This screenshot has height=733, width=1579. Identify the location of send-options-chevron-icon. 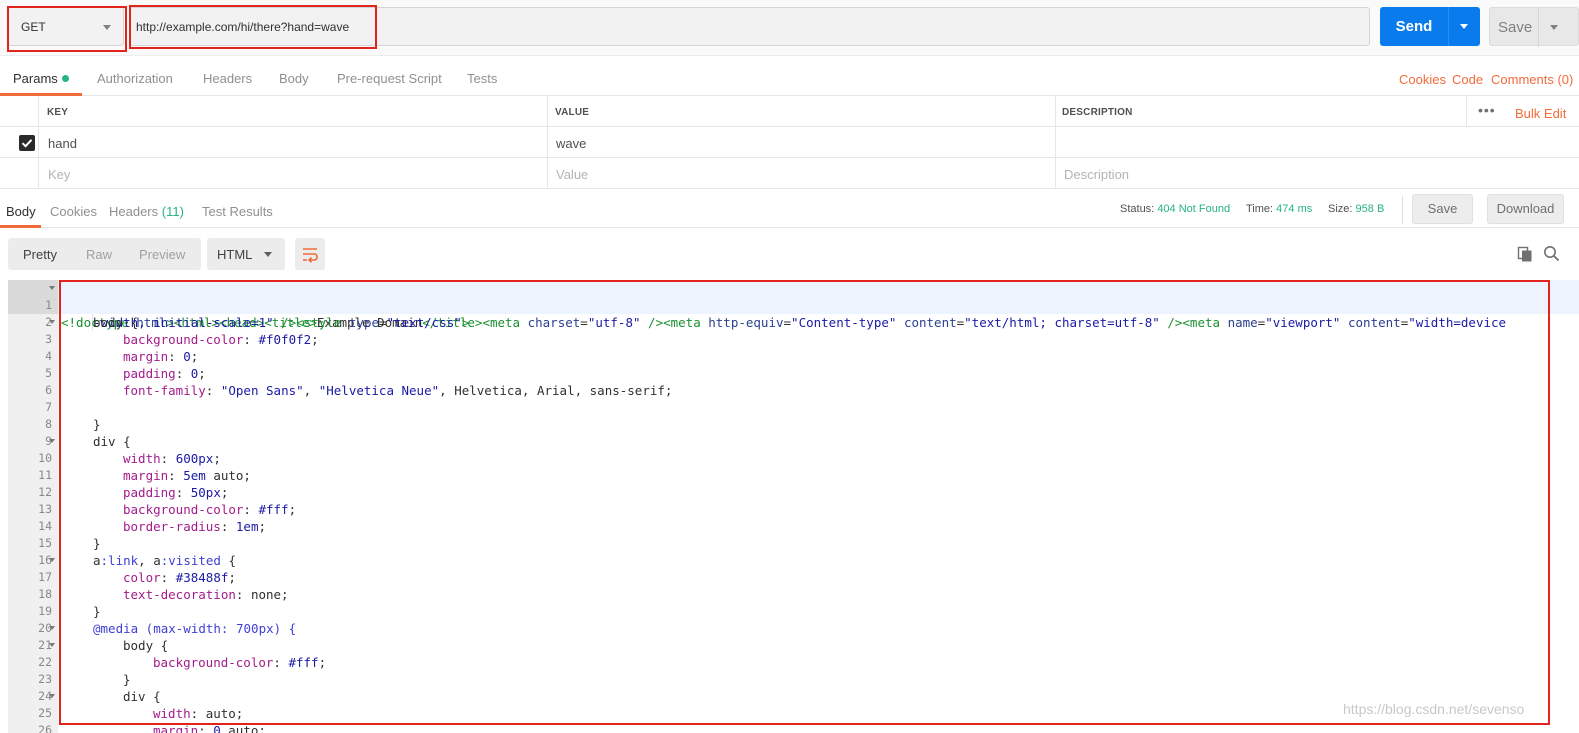
(1464, 26).